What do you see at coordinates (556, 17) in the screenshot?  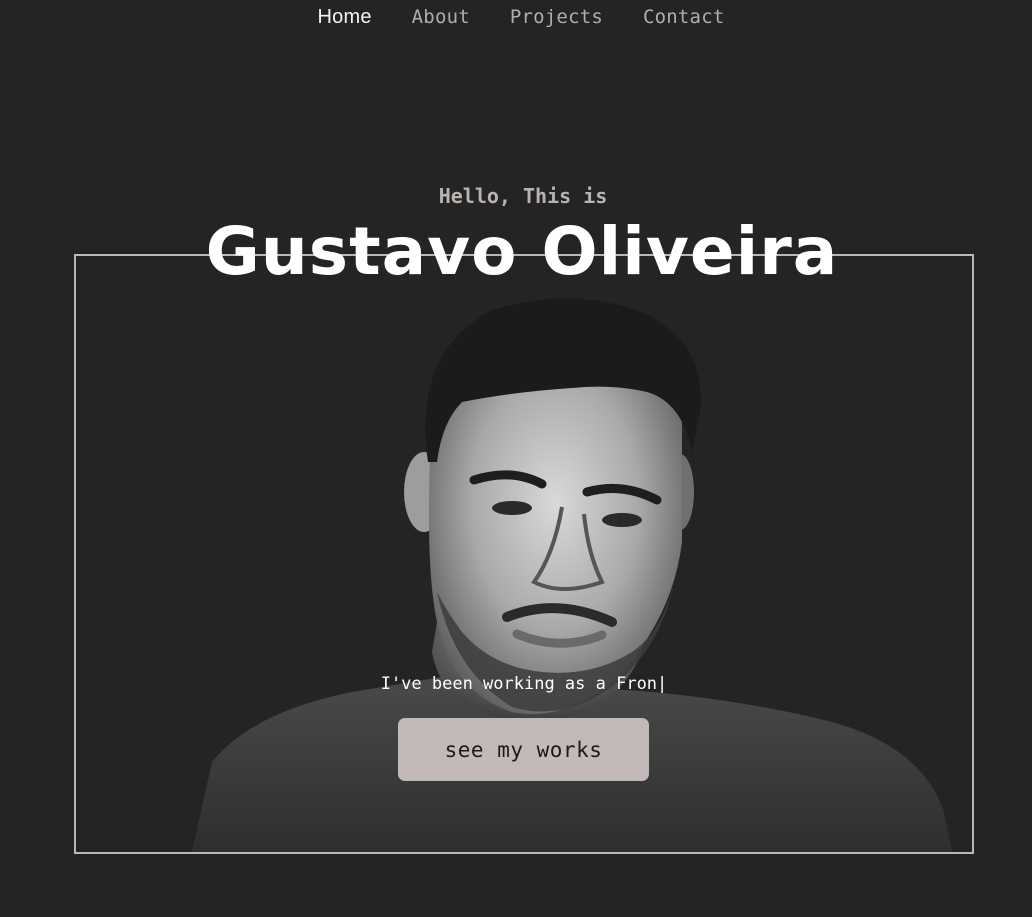 I see `nav-link-projects: Projects` at bounding box center [556, 17].